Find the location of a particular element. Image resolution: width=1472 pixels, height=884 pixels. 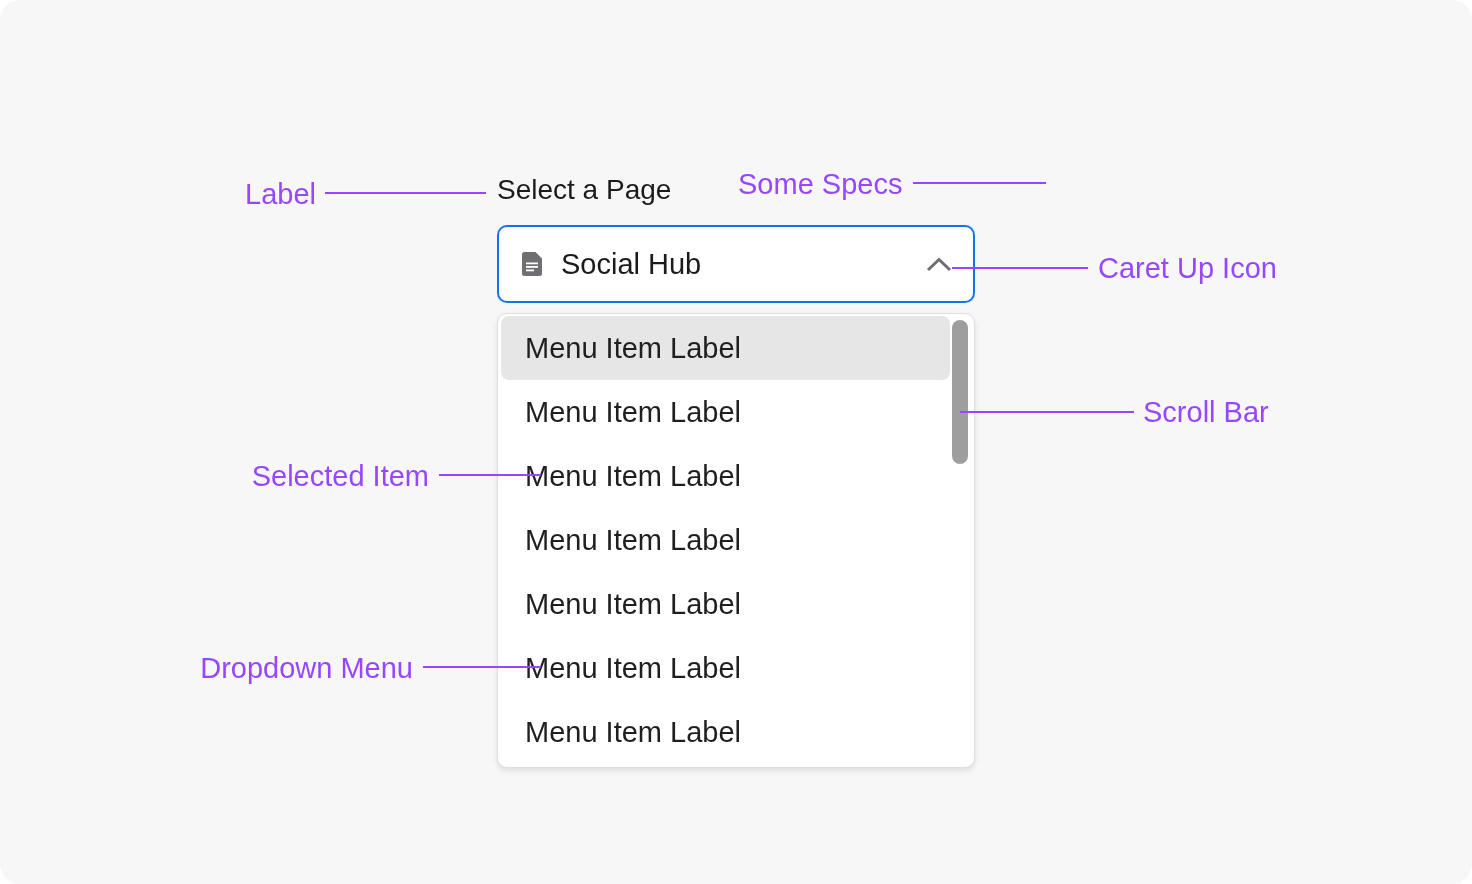

annotation-label: Caret Up Icon is located at coordinates (1187, 268).